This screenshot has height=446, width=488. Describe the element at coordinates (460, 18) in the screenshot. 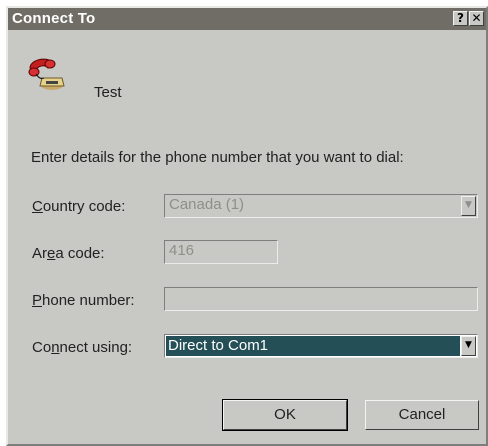

I see `help-button: ?` at that location.